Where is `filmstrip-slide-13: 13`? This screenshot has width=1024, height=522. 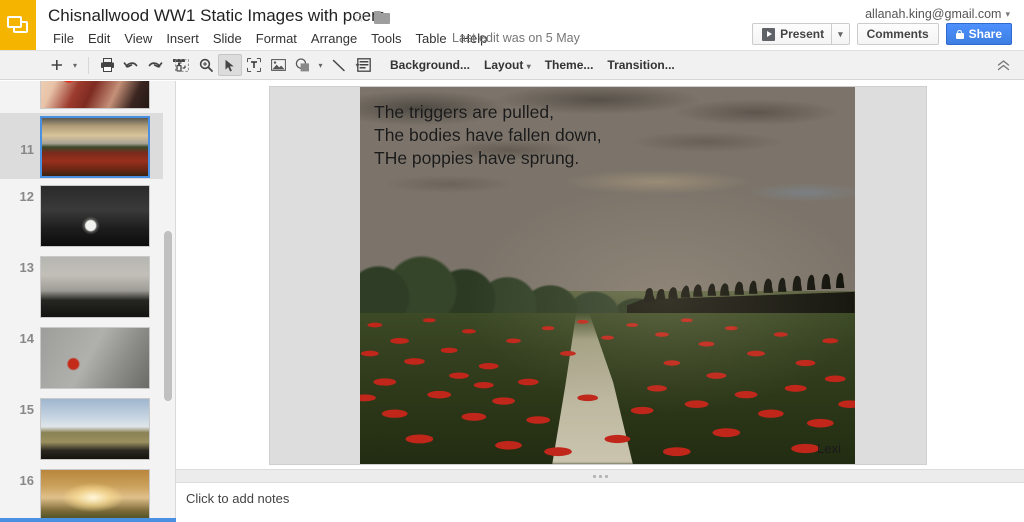
filmstrip-slide-13: 13 is located at coordinates (81, 287).